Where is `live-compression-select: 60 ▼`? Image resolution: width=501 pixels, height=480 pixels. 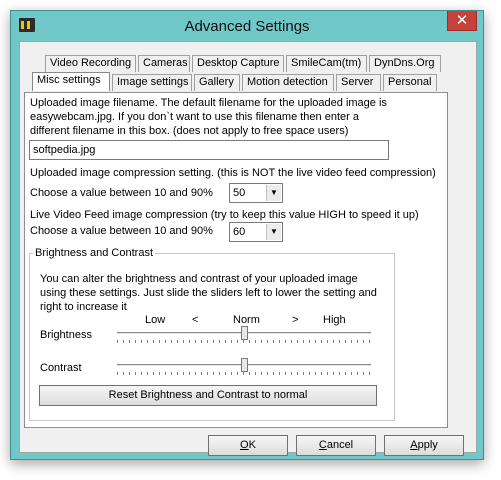
live-compression-select: 60 ▼ is located at coordinates (256, 232).